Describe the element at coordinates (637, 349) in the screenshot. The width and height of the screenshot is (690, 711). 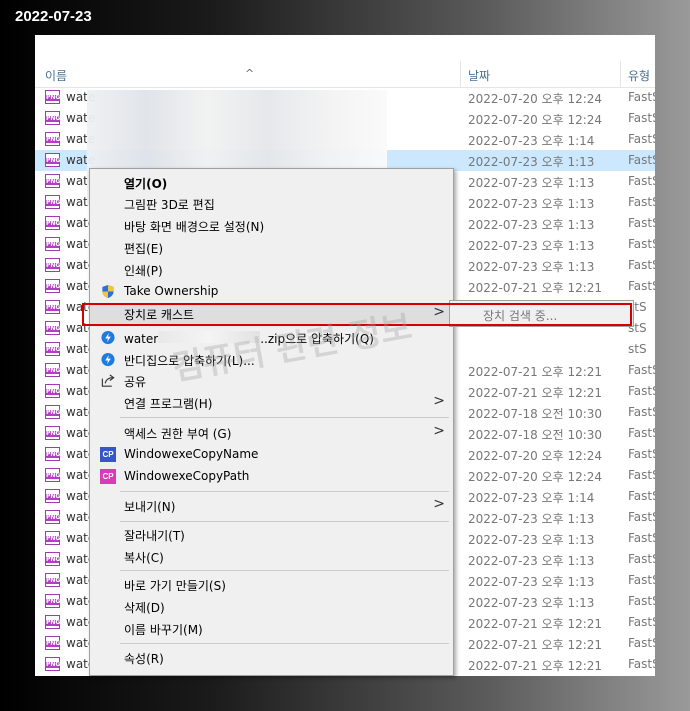
I see `file-type: stS` at that location.